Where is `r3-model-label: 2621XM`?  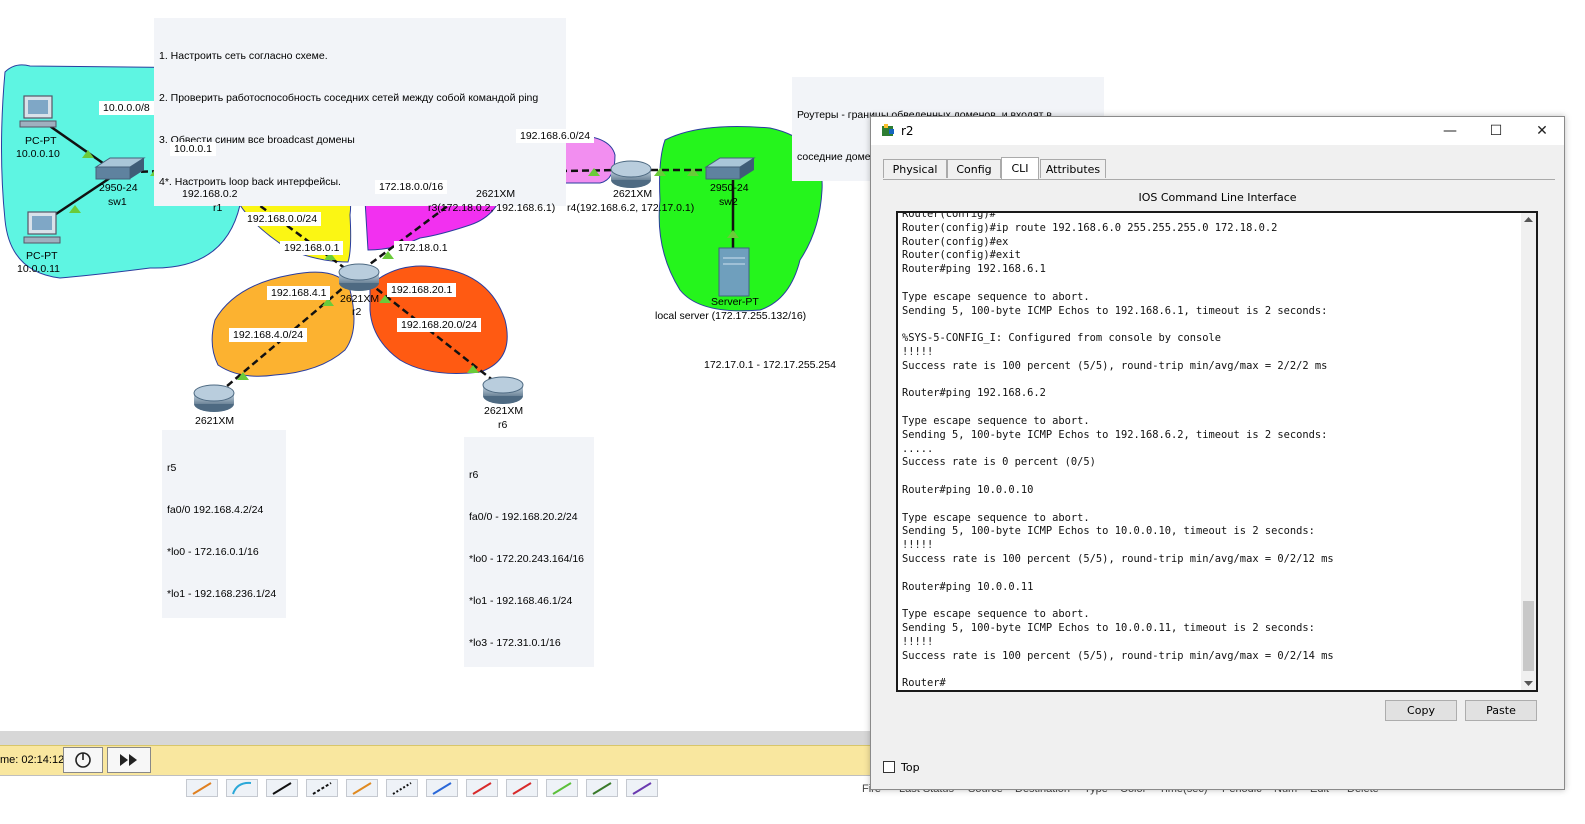
r3-model-label: 2621XM is located at coordinates (496, 194).